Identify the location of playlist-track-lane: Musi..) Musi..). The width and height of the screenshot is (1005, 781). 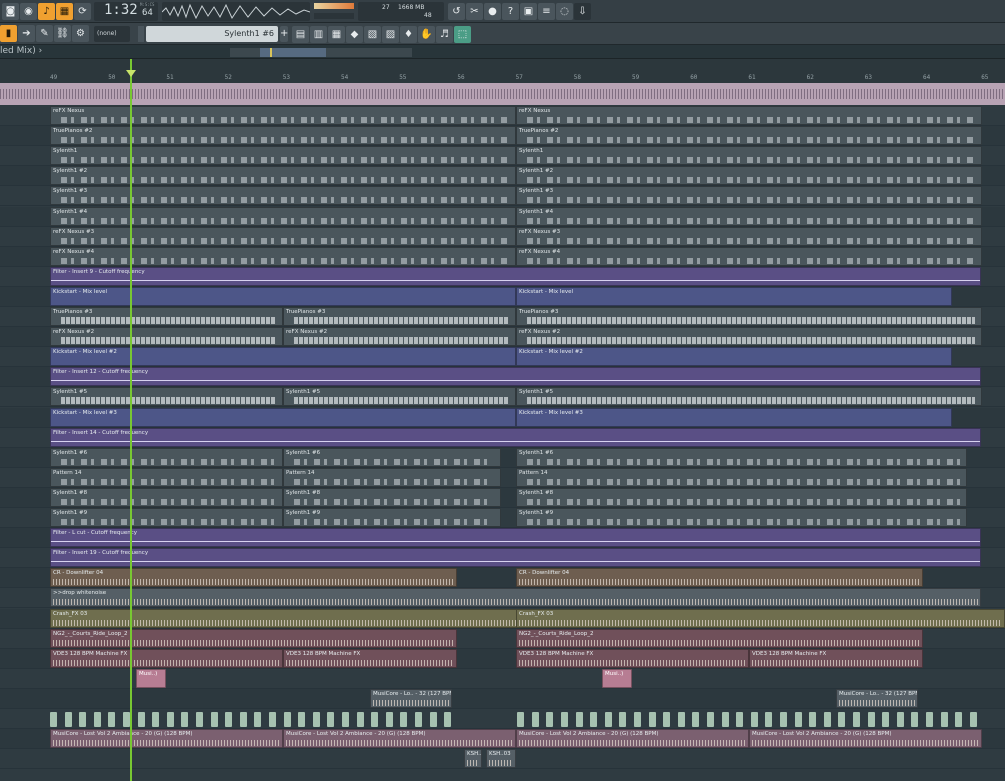
(502, 678).